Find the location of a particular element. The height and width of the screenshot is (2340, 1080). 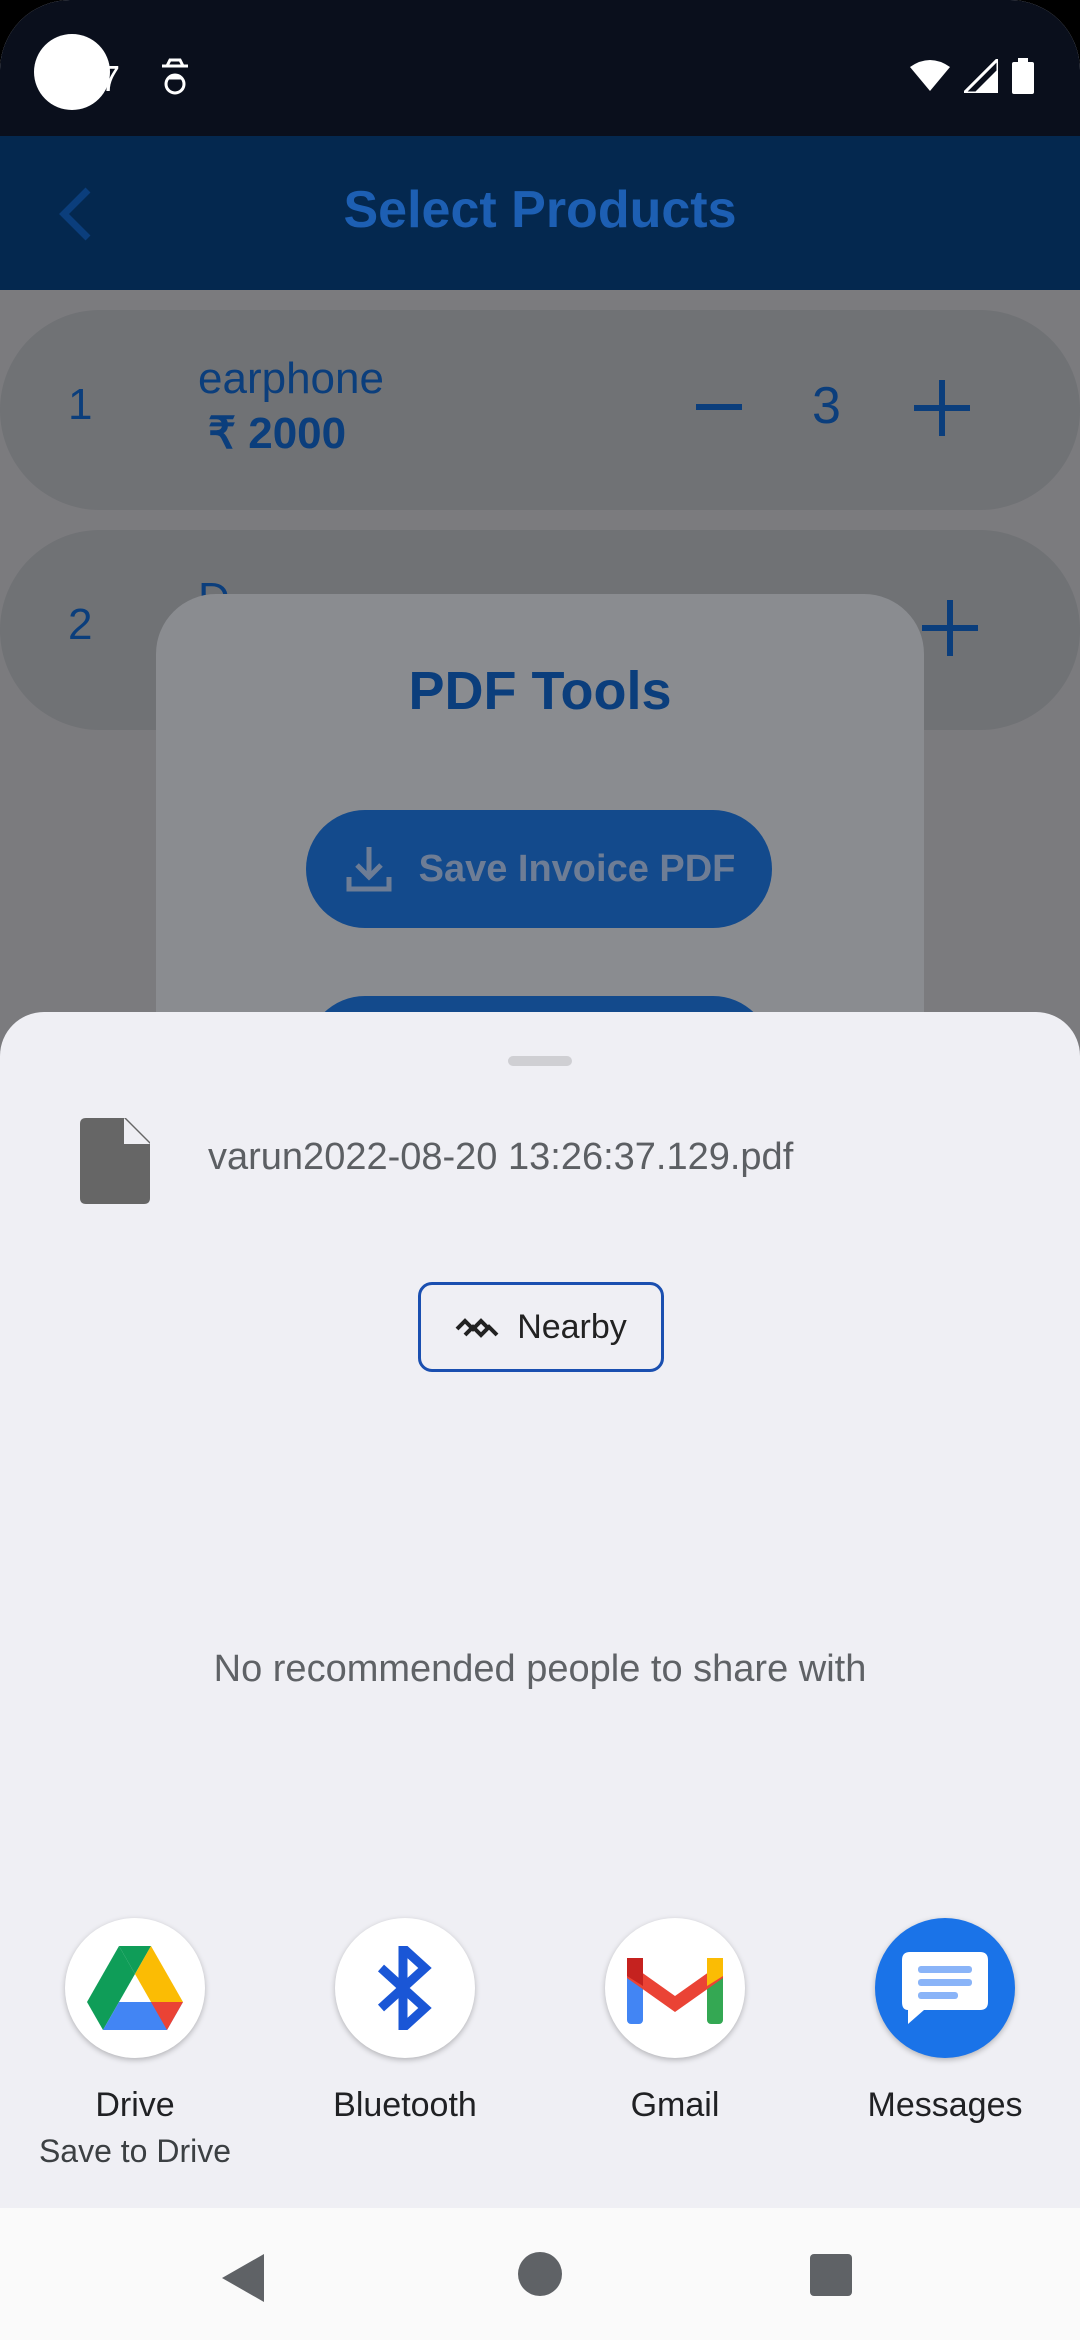

app-bar: Select Products is located at coordinates (540, 213).